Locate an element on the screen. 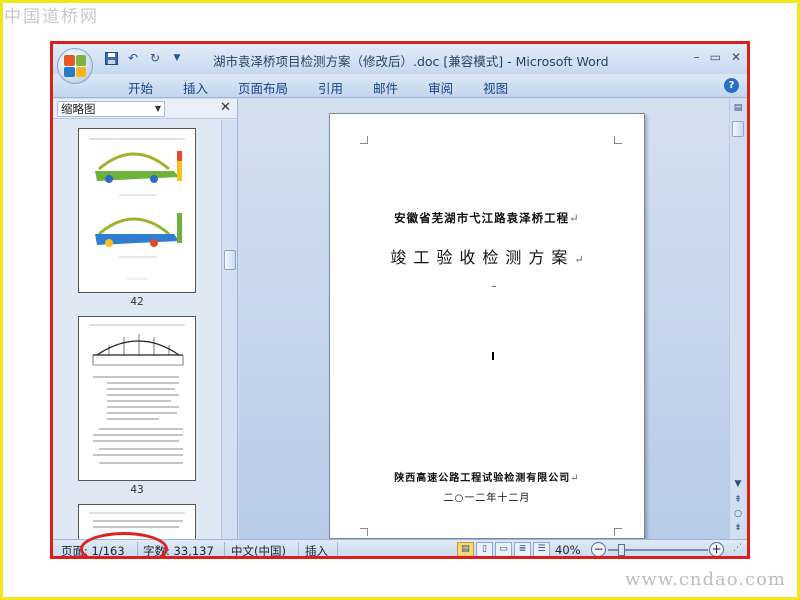  vertical-scrollbar: ▤ ▼ ⇞ ○ ⇟ is located at coordinates (737, 319).